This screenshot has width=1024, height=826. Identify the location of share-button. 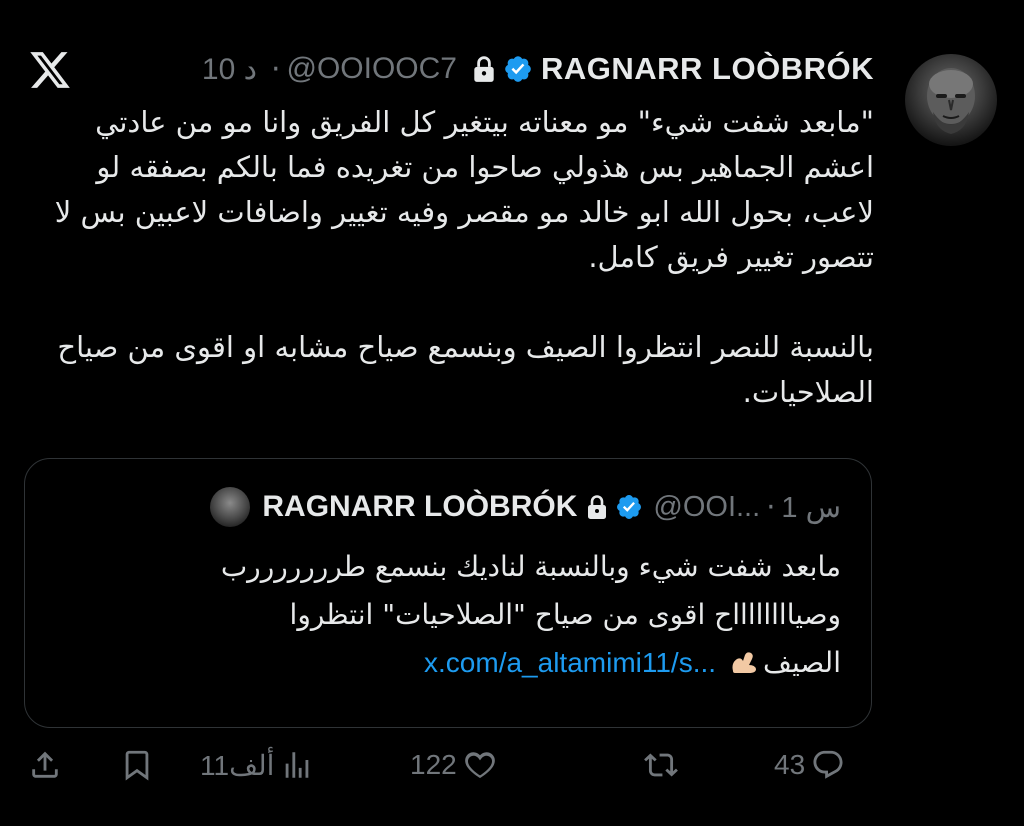
(45, 765).